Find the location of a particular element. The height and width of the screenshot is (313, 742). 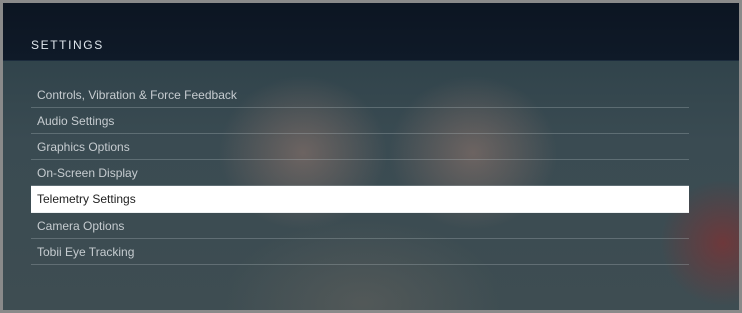

menu-item-label: Controls, Vibration & Force Feedback is located at coordinates (137, 95).